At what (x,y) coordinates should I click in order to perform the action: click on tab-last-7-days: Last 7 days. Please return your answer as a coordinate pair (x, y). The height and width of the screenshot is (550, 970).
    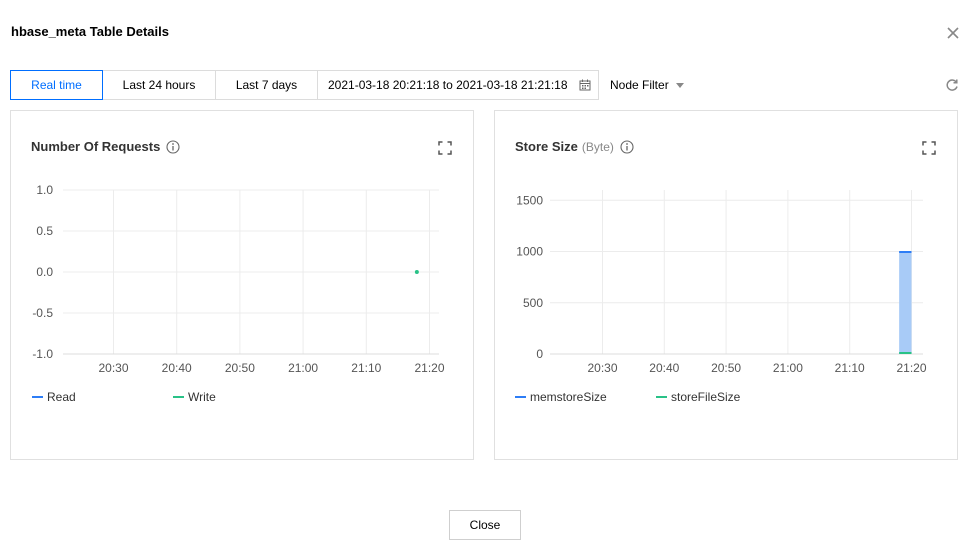
    Looking at the image, I should click on (267, 85).